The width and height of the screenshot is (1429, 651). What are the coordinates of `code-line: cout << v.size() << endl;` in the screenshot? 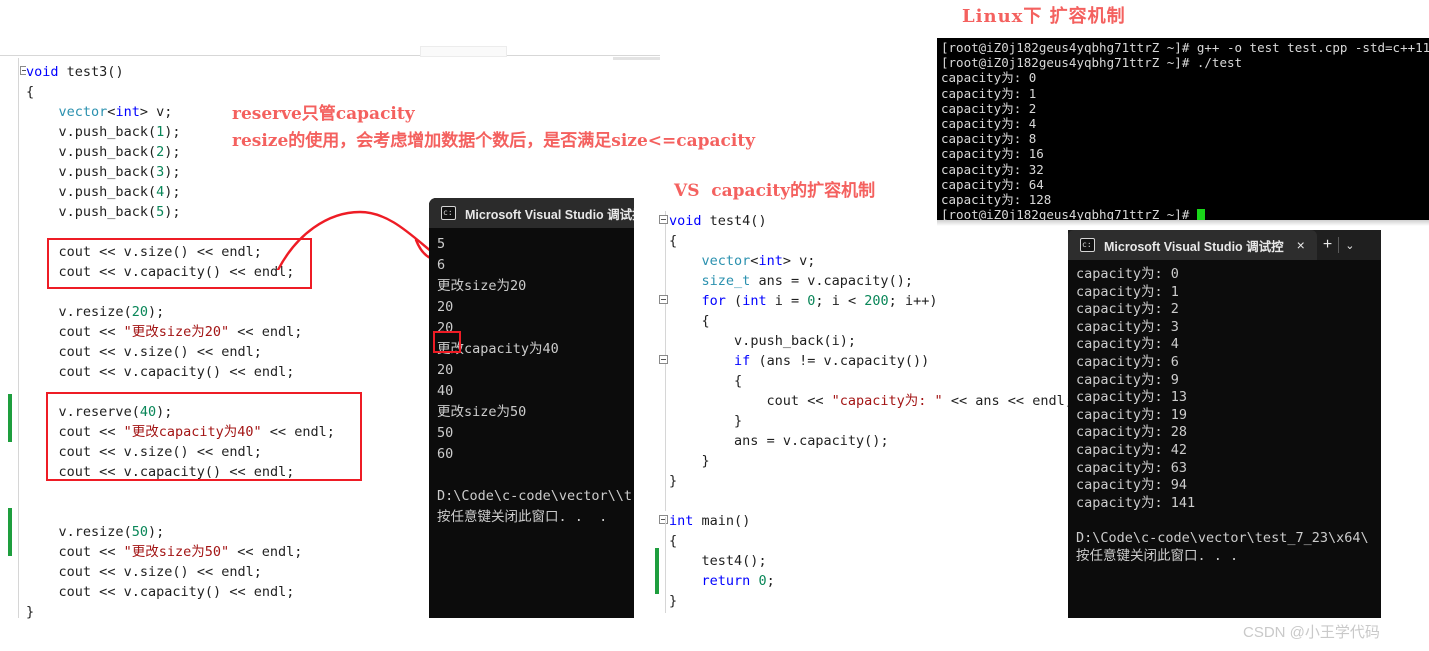 It's located at (160, 572).